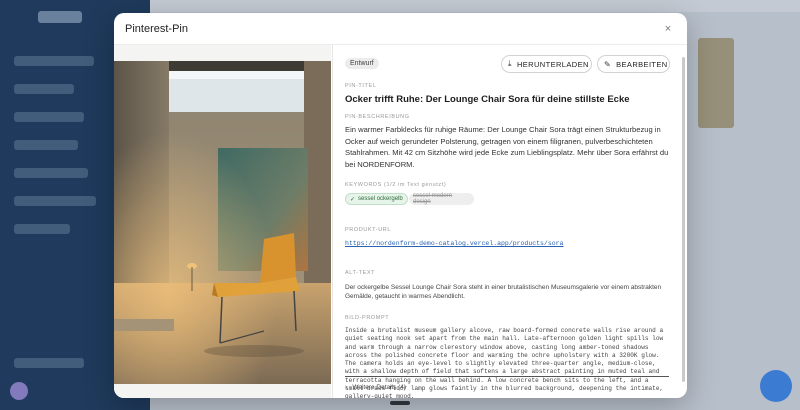 This screenshot has height=410, width=800. What do you see at coordinates (608, 64) in the screenshot?
I see `pencil-icon: ✎` at bounding box center [608, 64].